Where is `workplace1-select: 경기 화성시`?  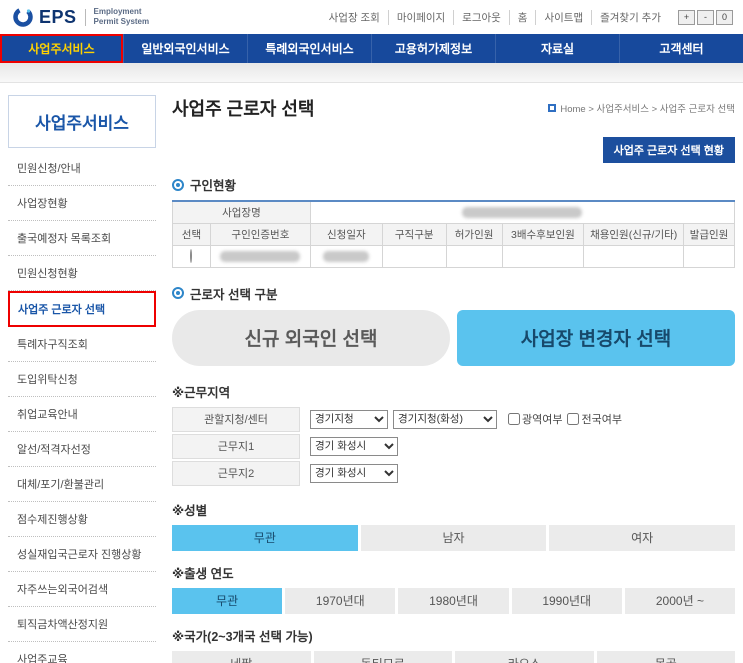 workplace1-select: 경기 화성시 is located at coordinates (354, 446).